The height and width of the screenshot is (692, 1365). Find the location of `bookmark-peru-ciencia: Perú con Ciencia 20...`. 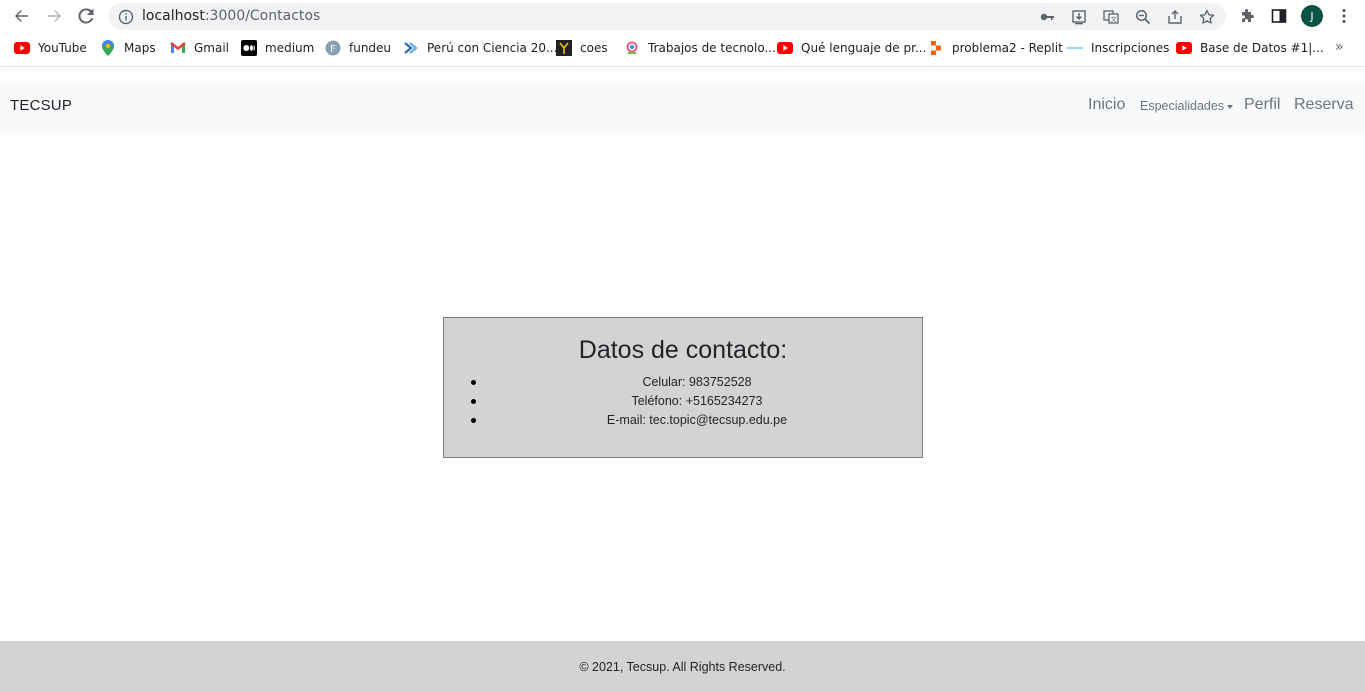

bookmark-peru-ciencia: Perú con Ciencia 20... is located at coordinates (480, 48).